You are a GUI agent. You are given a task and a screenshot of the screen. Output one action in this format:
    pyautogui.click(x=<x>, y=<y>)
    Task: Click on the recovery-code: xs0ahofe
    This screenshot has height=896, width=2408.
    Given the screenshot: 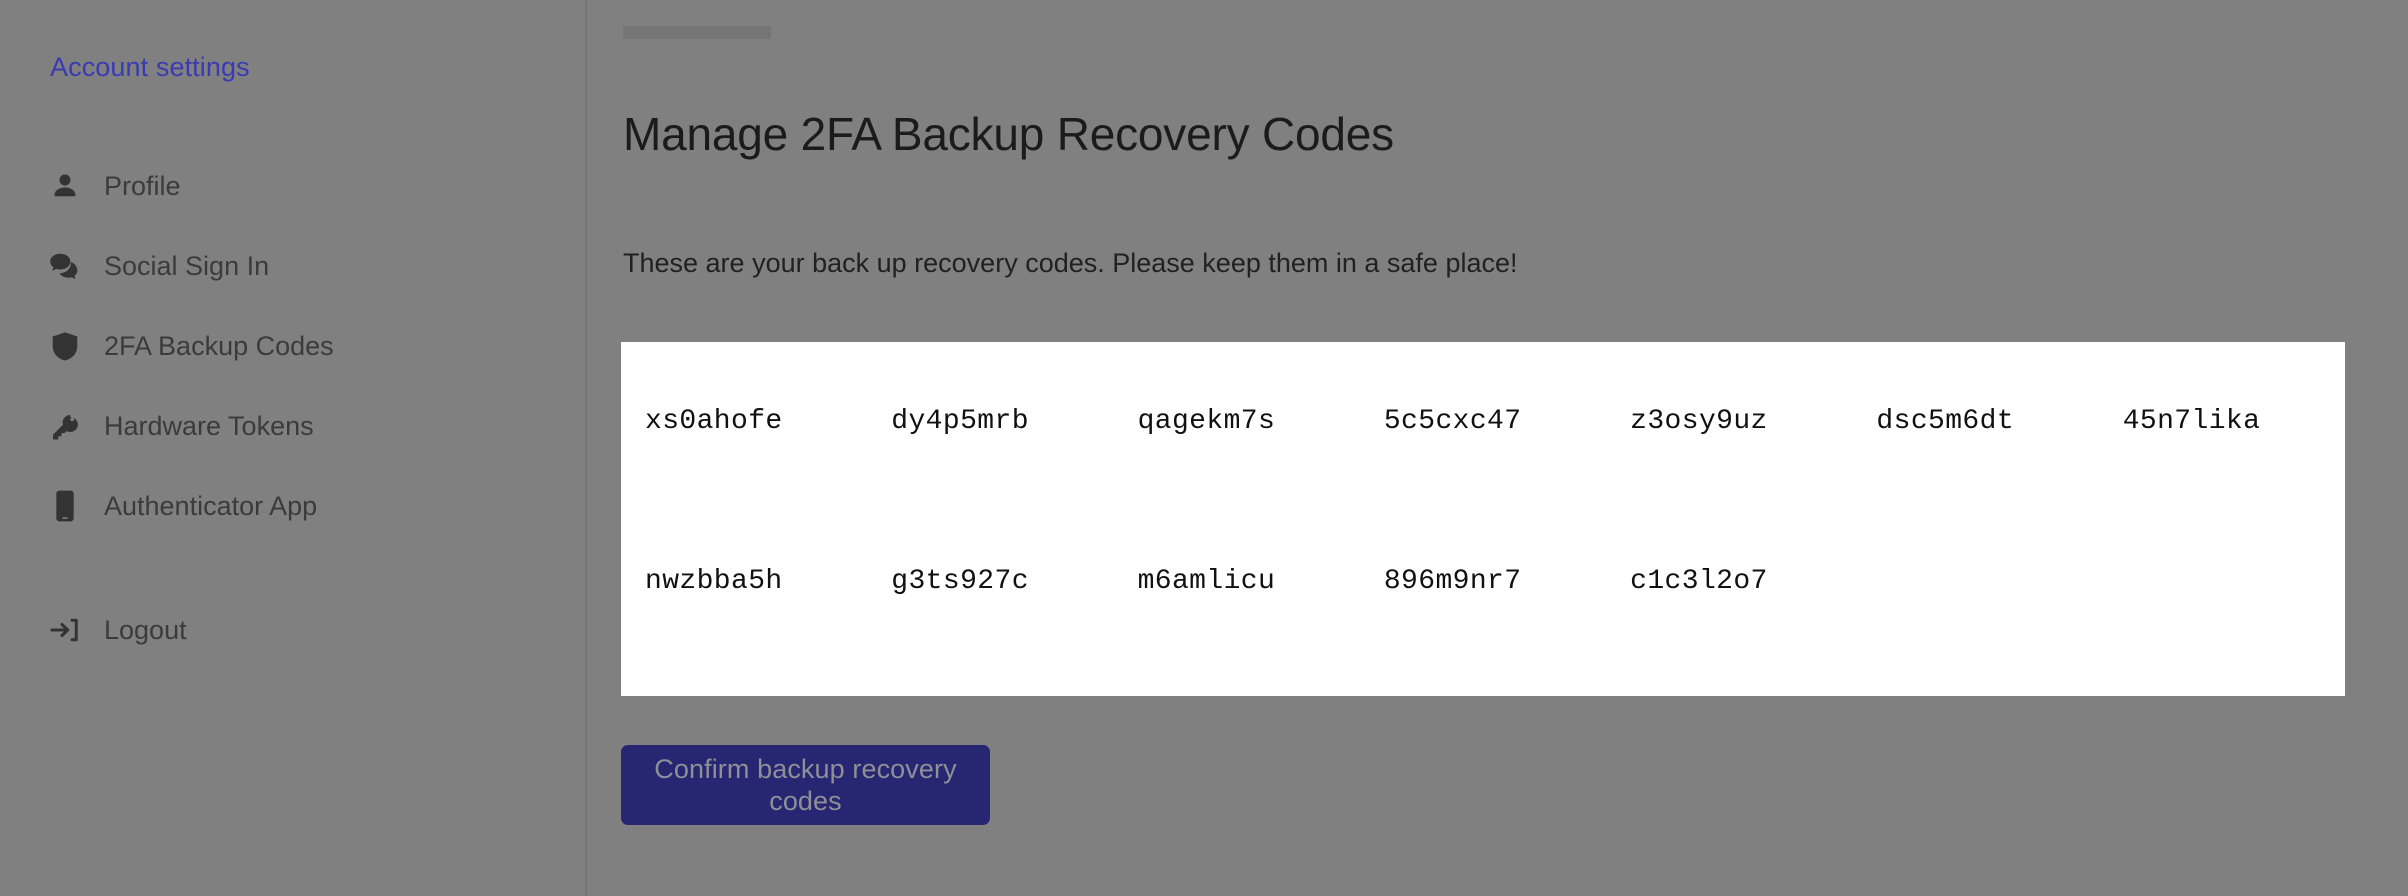 What is the action you would take?
    pyautogui.click(x=714, y=421)
    